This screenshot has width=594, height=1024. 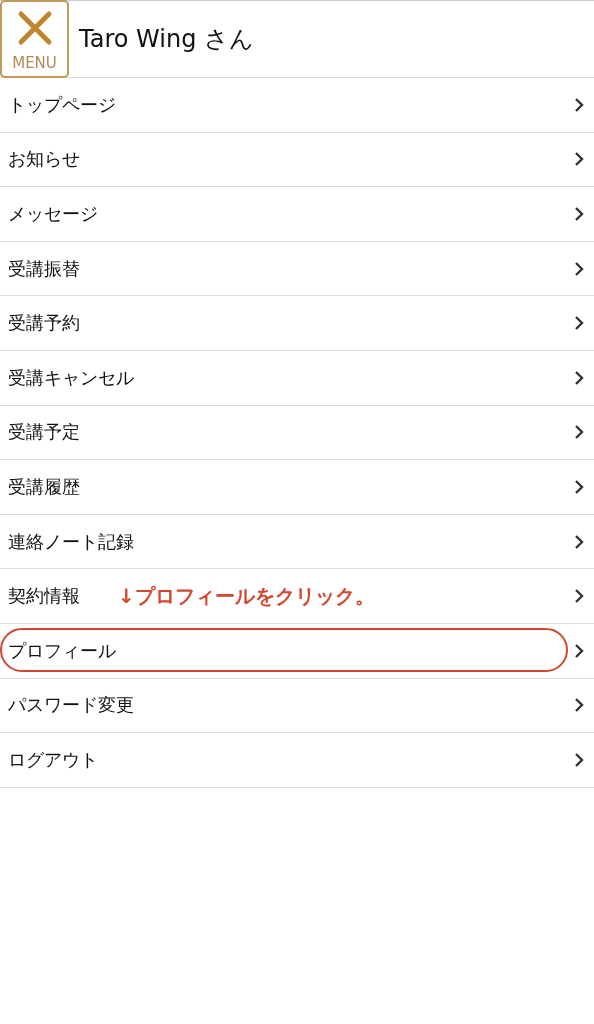 I want to click on menu-item: トップページ, so click(x=62, y=104).